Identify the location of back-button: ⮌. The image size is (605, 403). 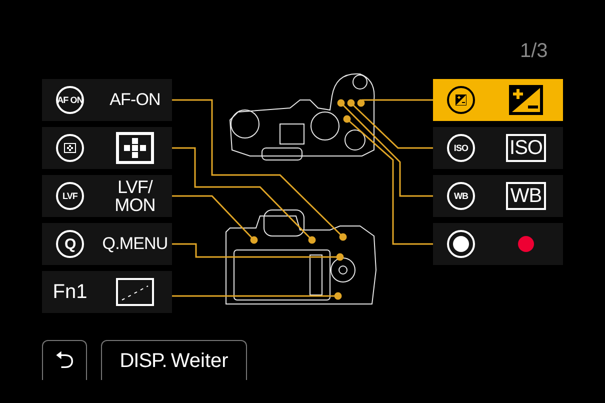
(64, 360).